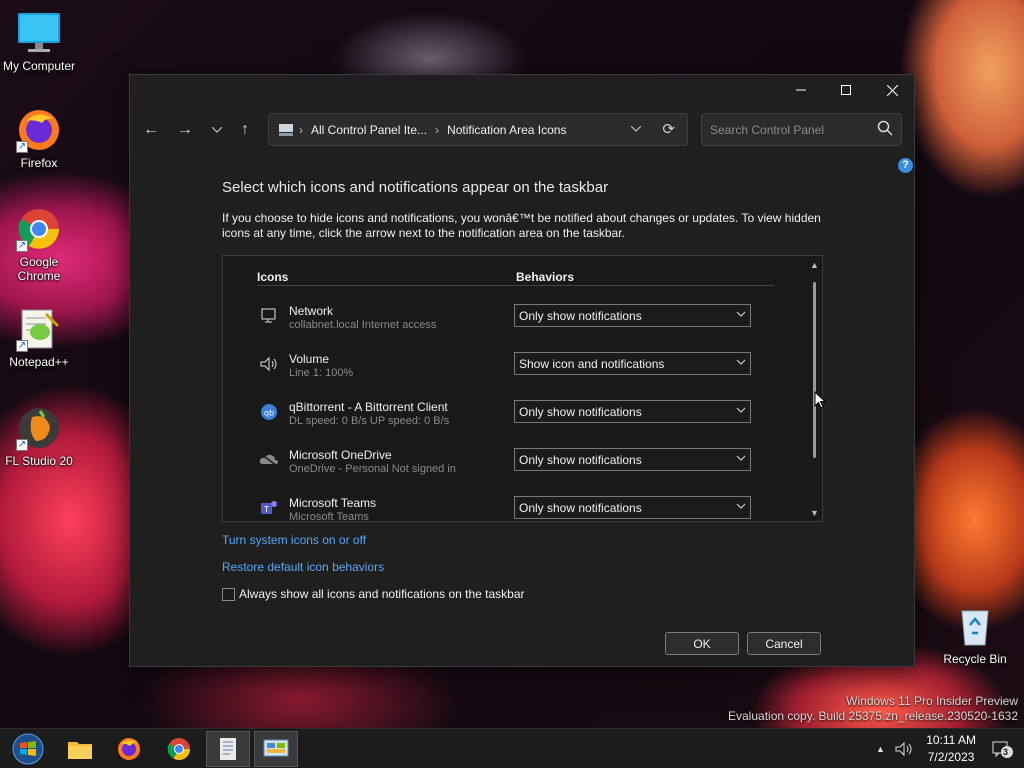  I want to click on desktop-icon-chrome: ↗ Google Chrome, so click(39, 244).